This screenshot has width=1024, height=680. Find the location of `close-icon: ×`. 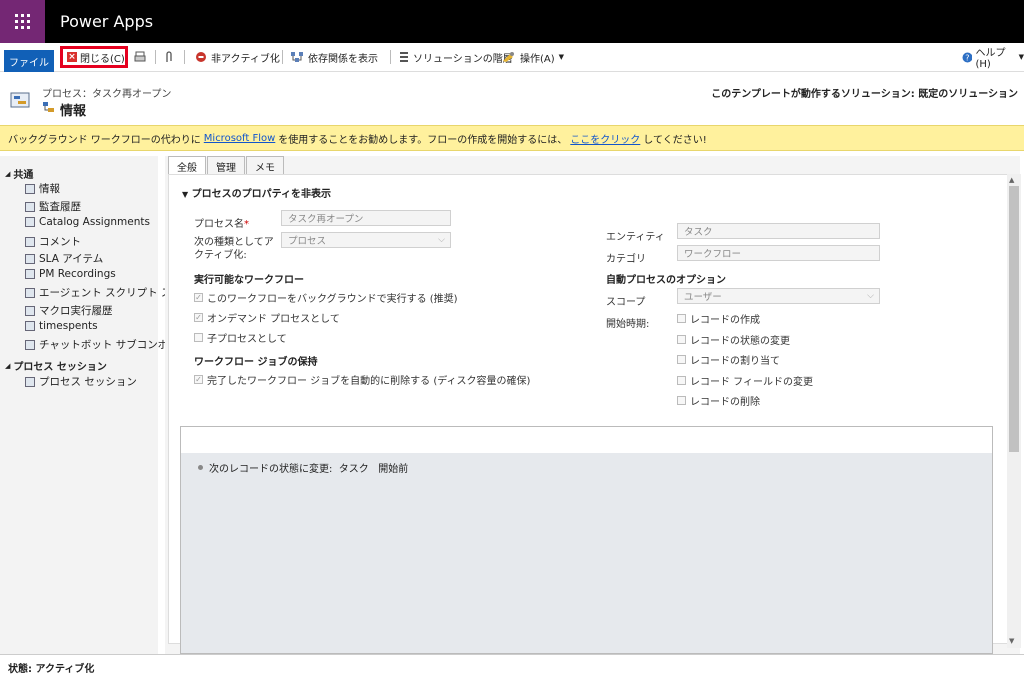

close-icon: × is located at coordinates (72, 57).